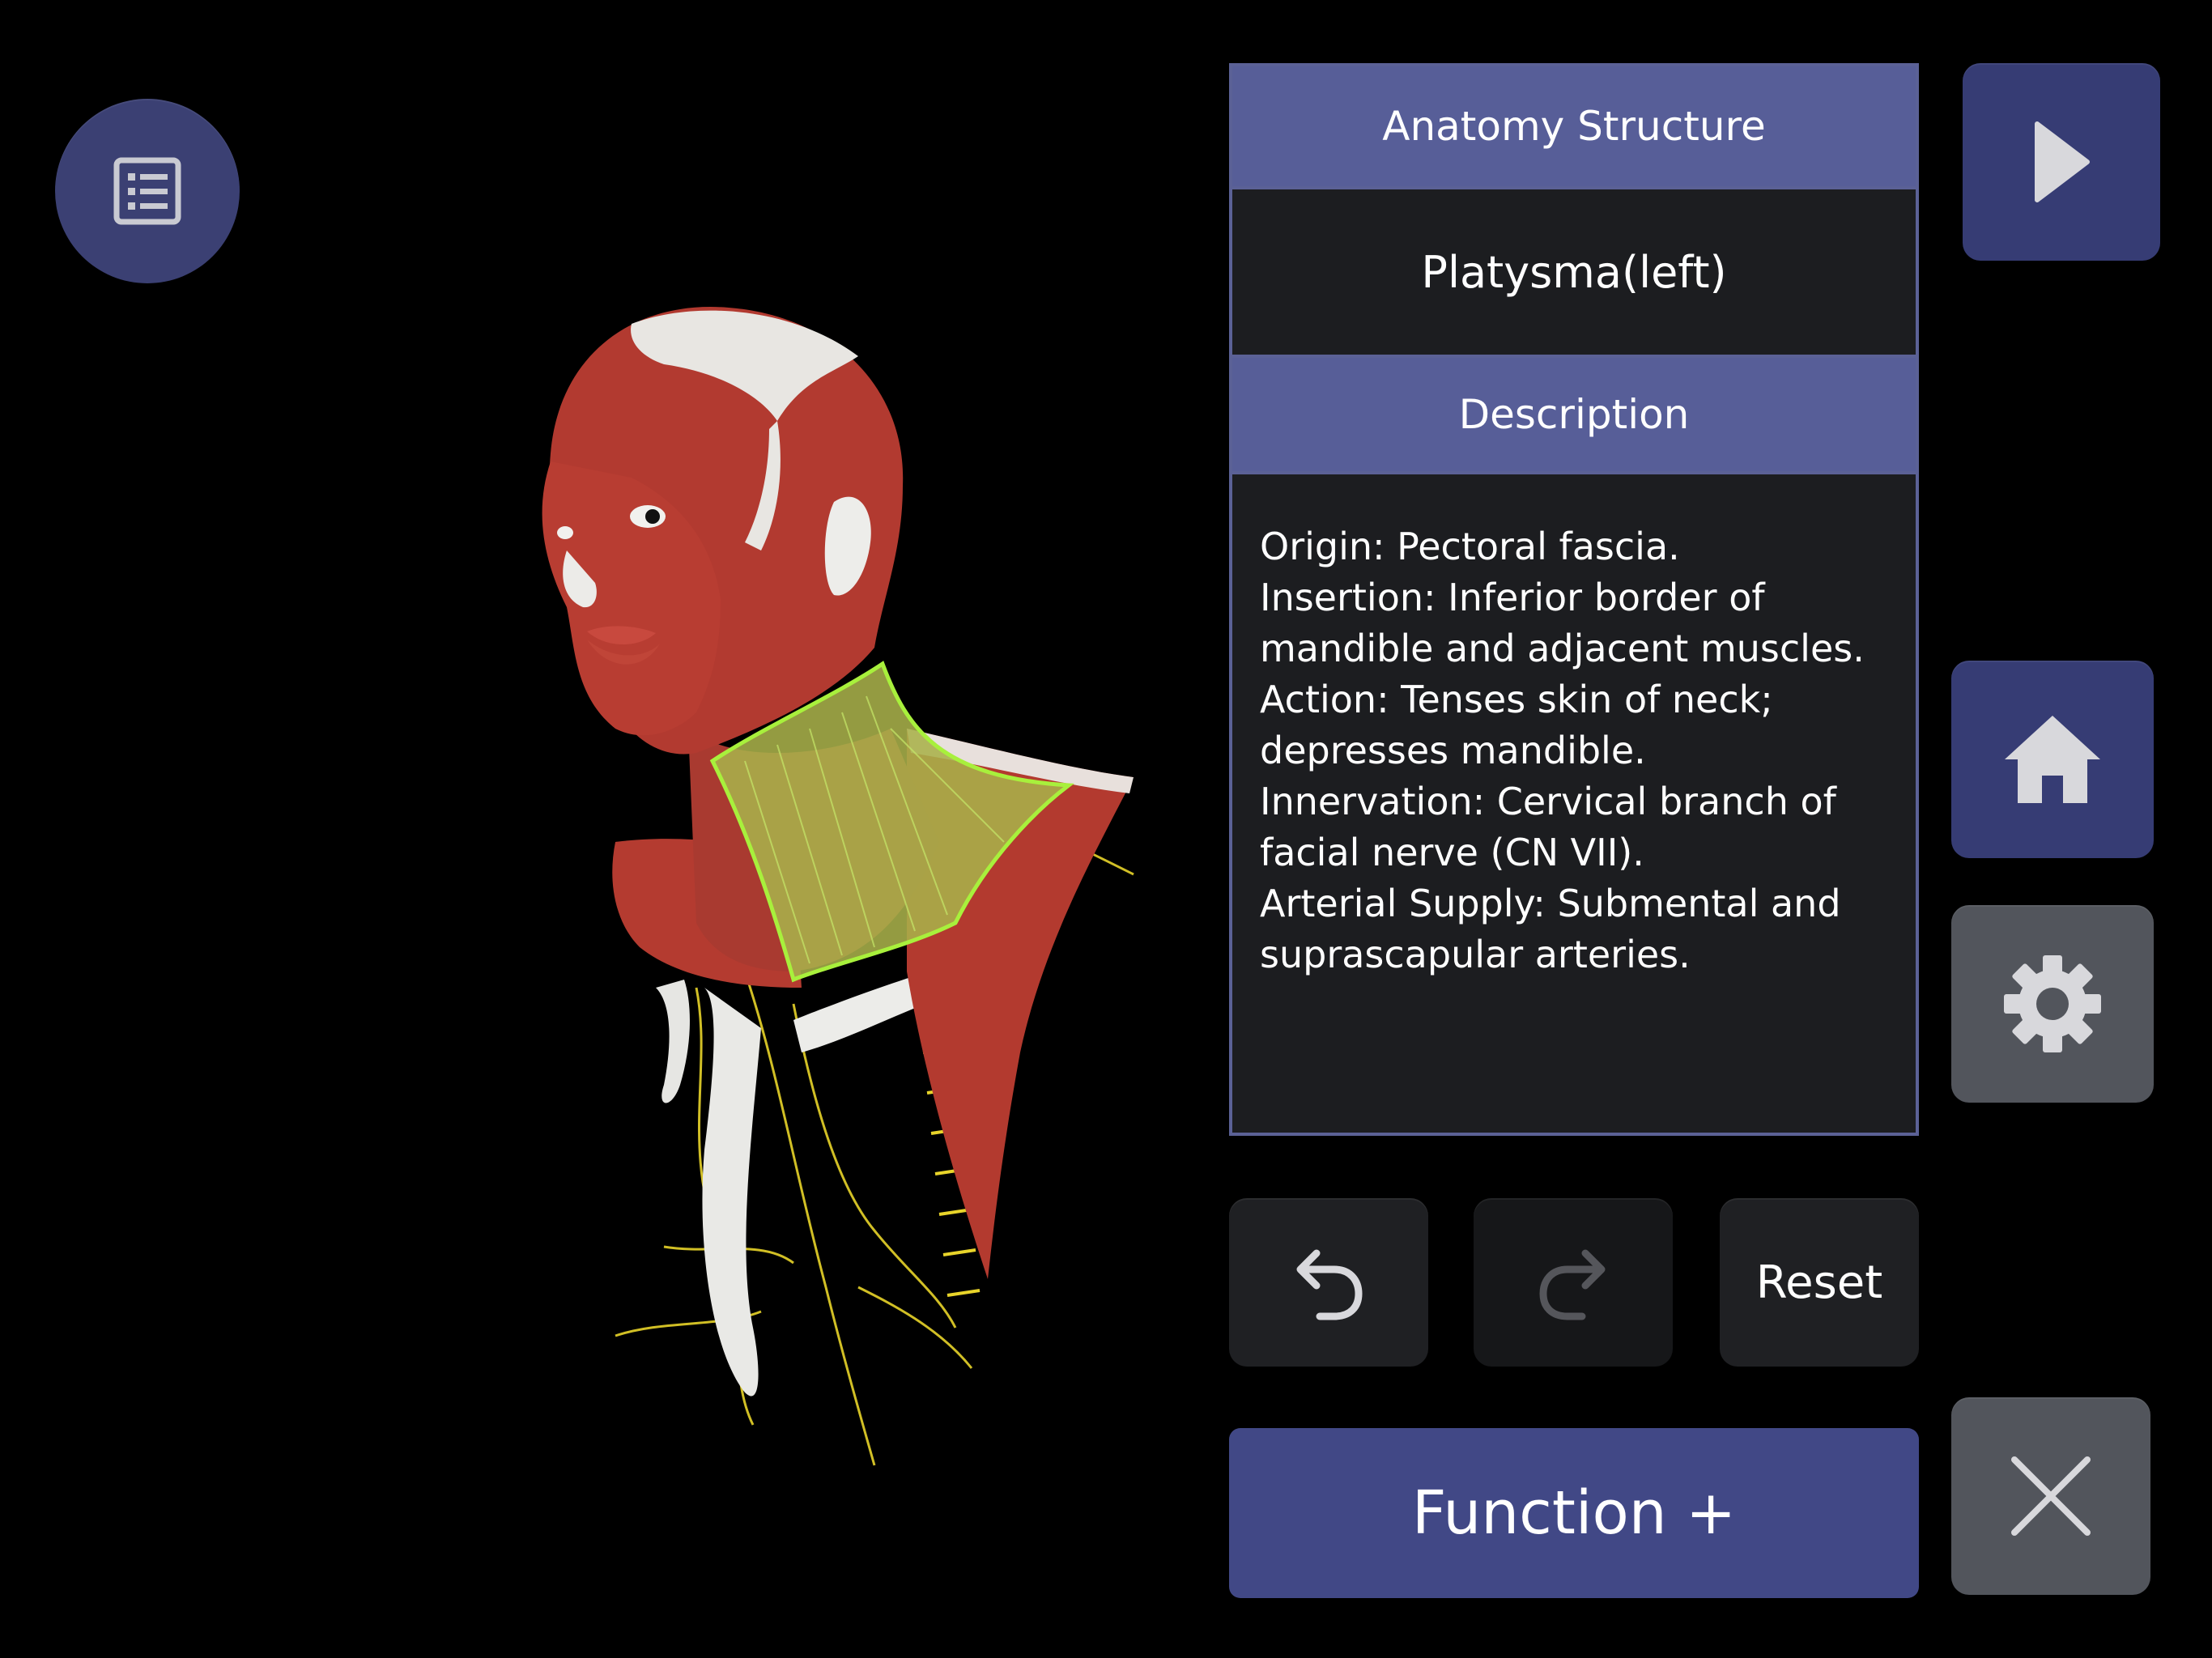  What do you see at coordinates (1550, 903) in the screenshot?
I see `description-line: Arterial Supply: Submental and` at bounding box center [1550, 903].